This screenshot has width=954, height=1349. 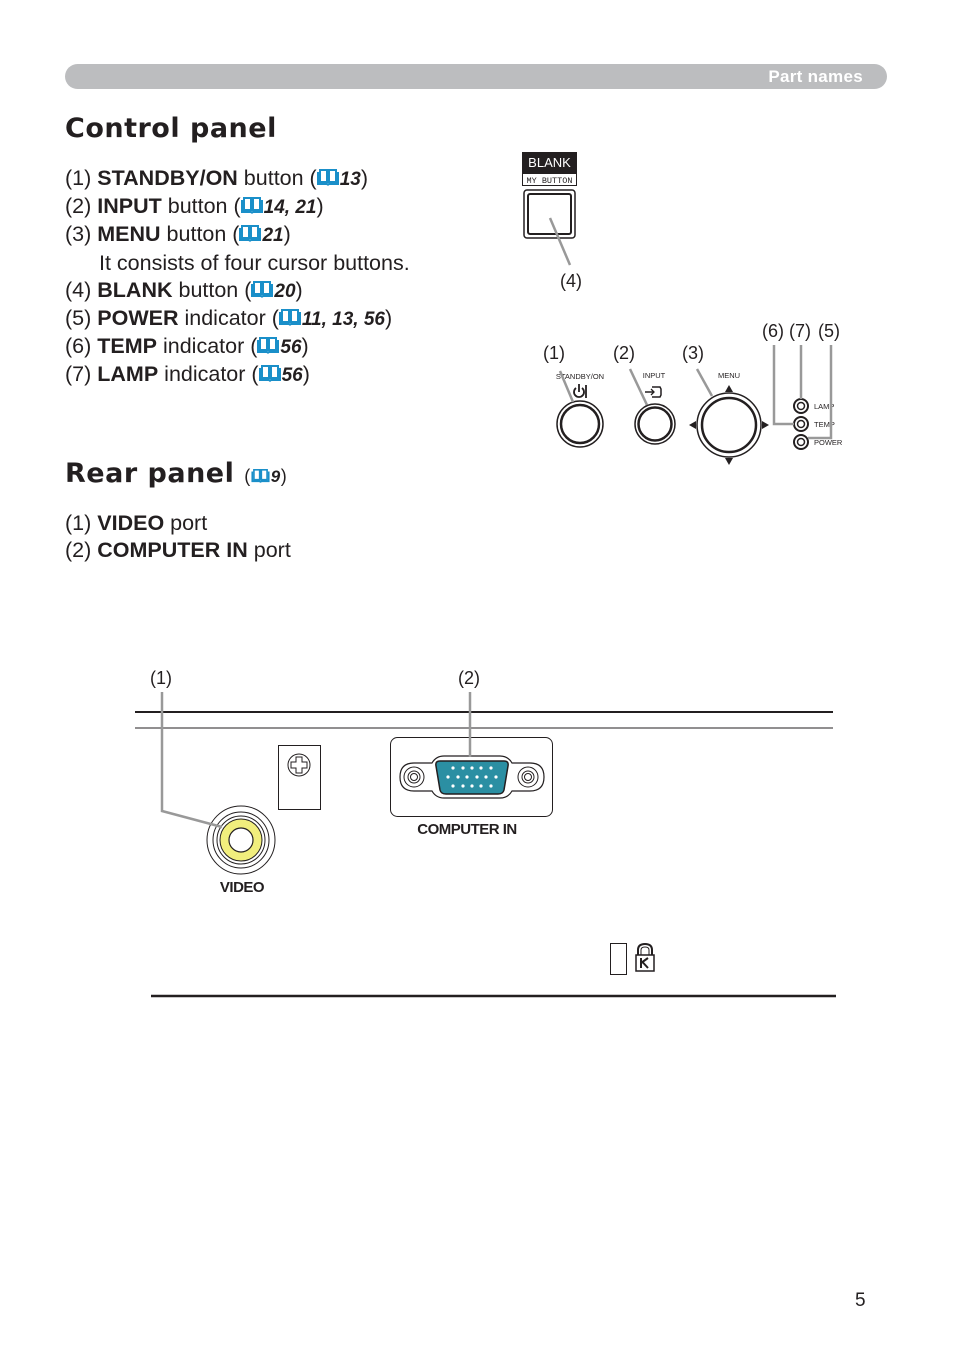 I want to click on callout-5: (5), so click(x=829, y=331).